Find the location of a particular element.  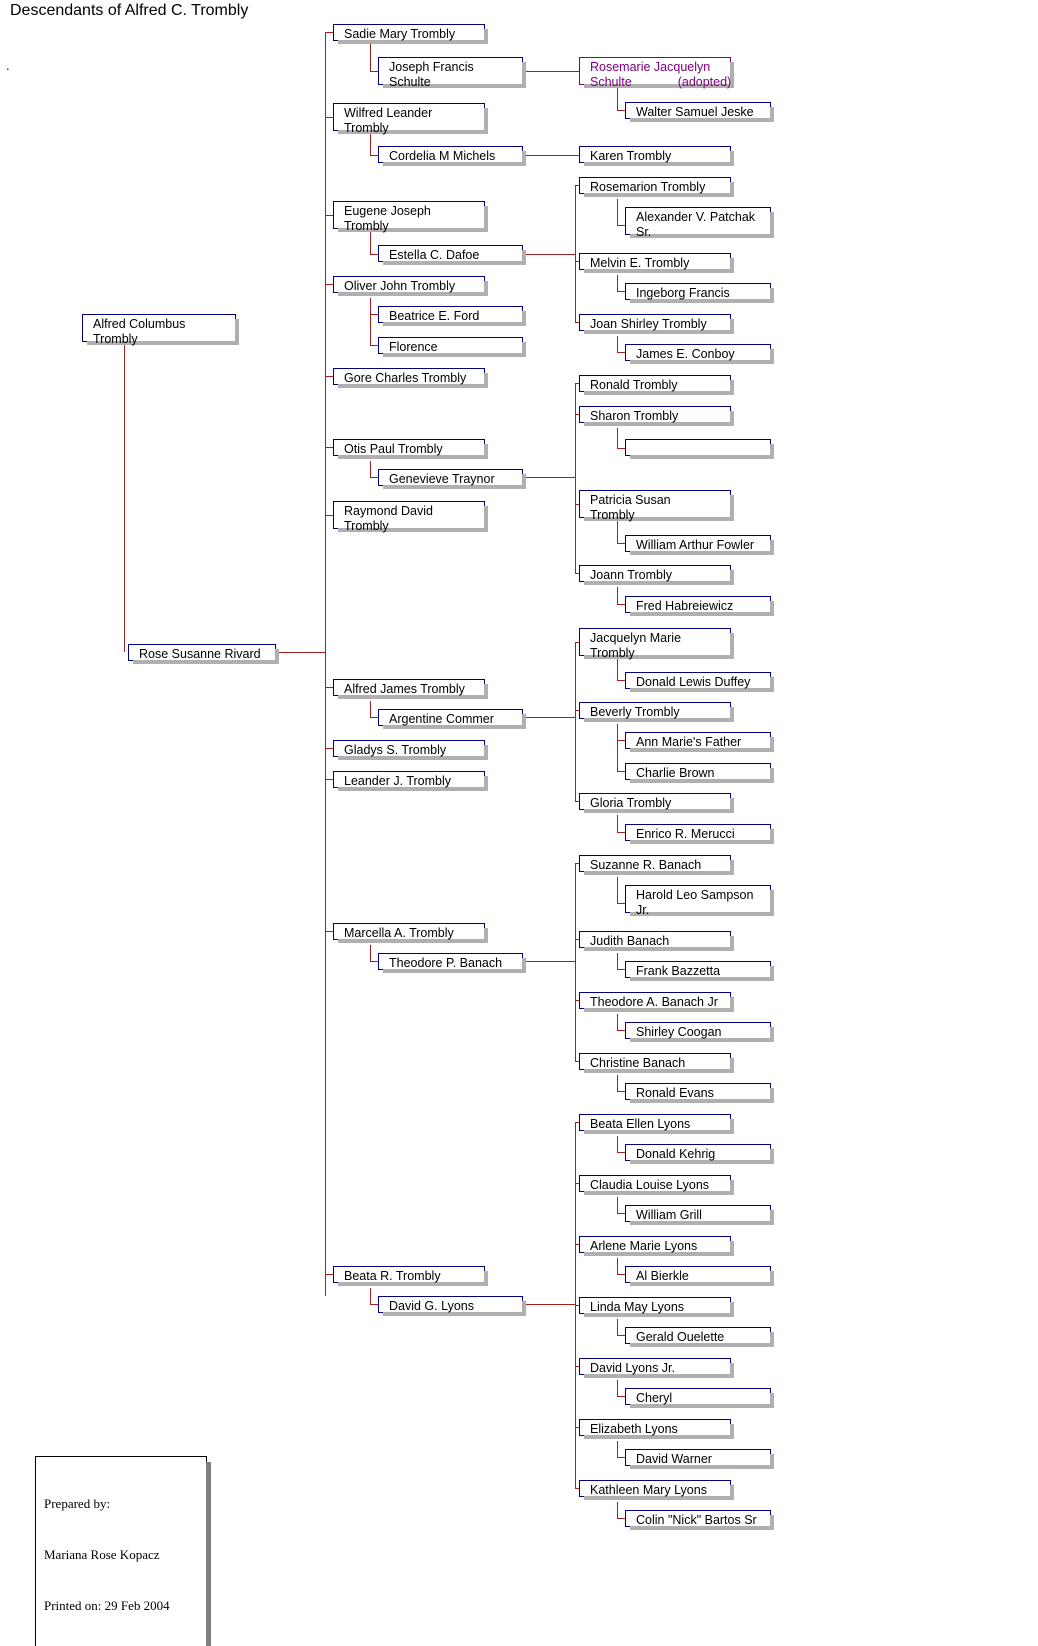

node-al-bierkle: Al Bierkle is located at coordinates (699, 1276).